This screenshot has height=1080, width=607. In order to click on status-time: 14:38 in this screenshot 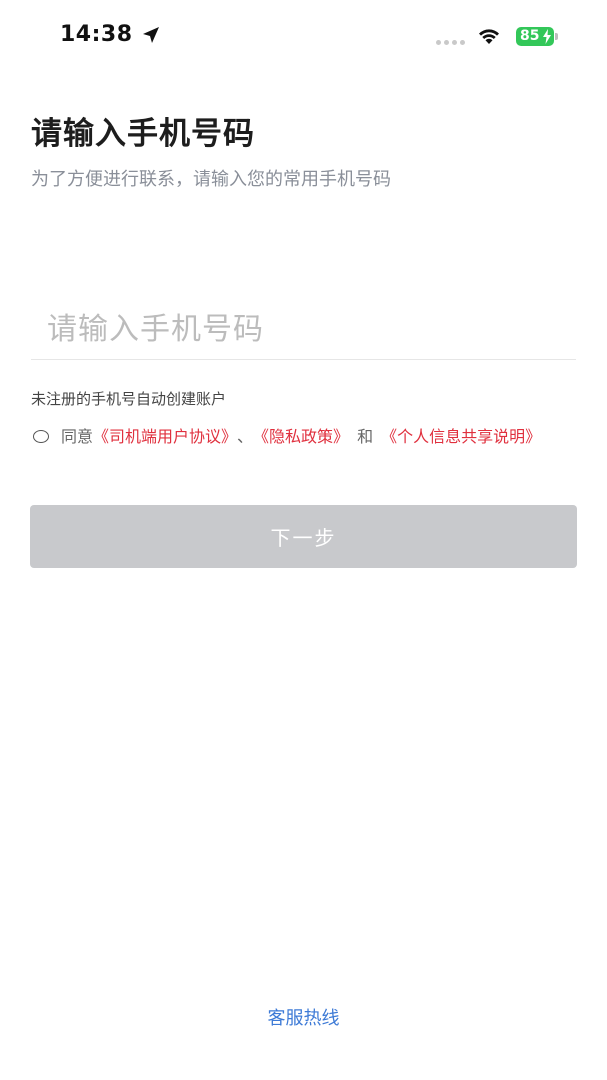, I will do `click(110, 34)`.